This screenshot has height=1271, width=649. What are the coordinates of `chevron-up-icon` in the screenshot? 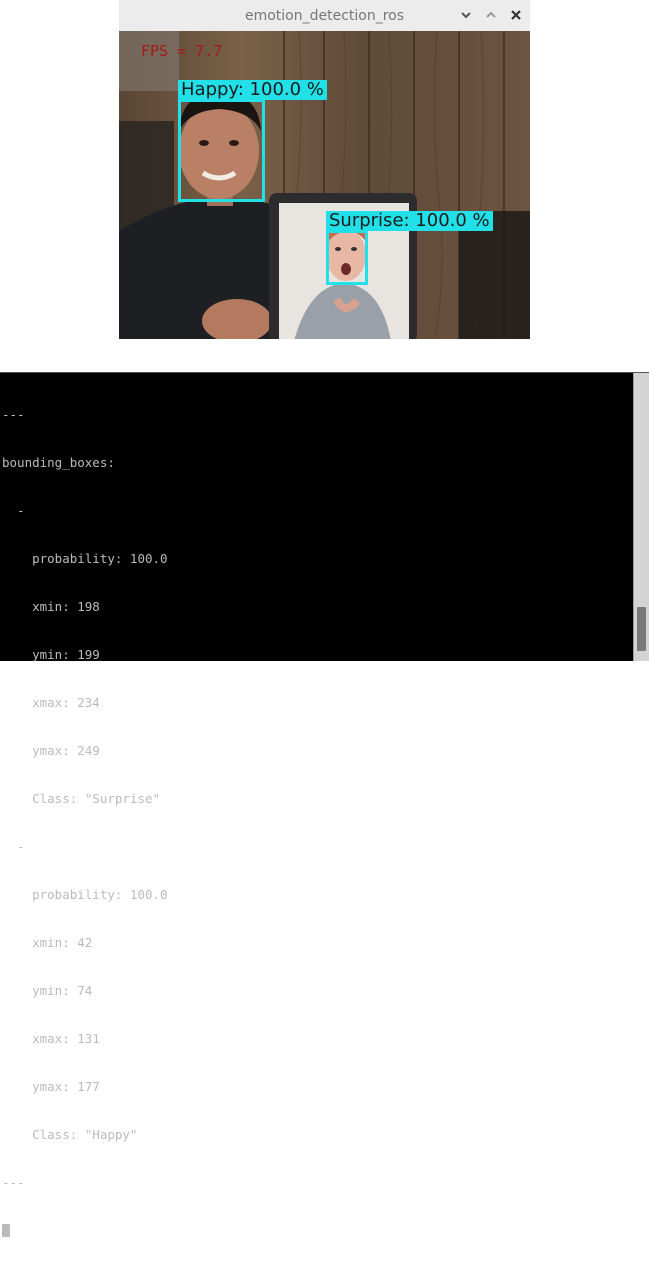 It's located at (491, 14).